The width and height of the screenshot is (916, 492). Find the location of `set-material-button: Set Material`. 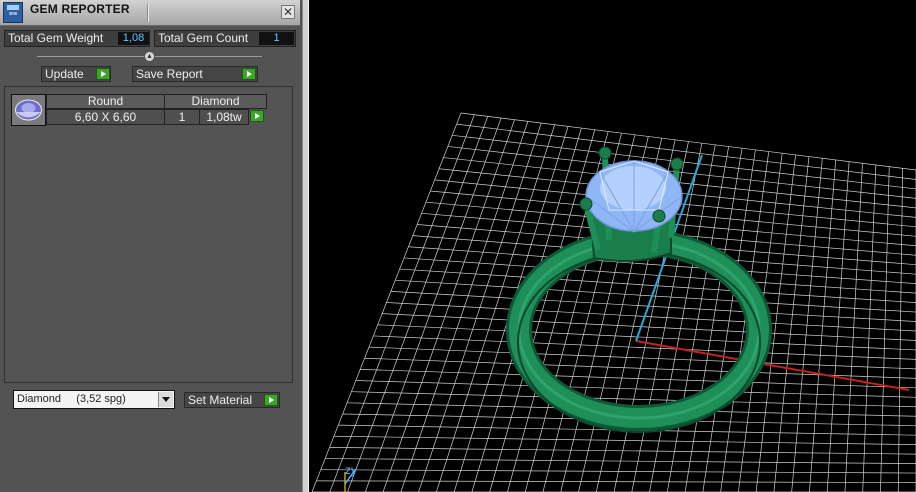

set-material-button: Set Material is located at coordinates (232, 400).